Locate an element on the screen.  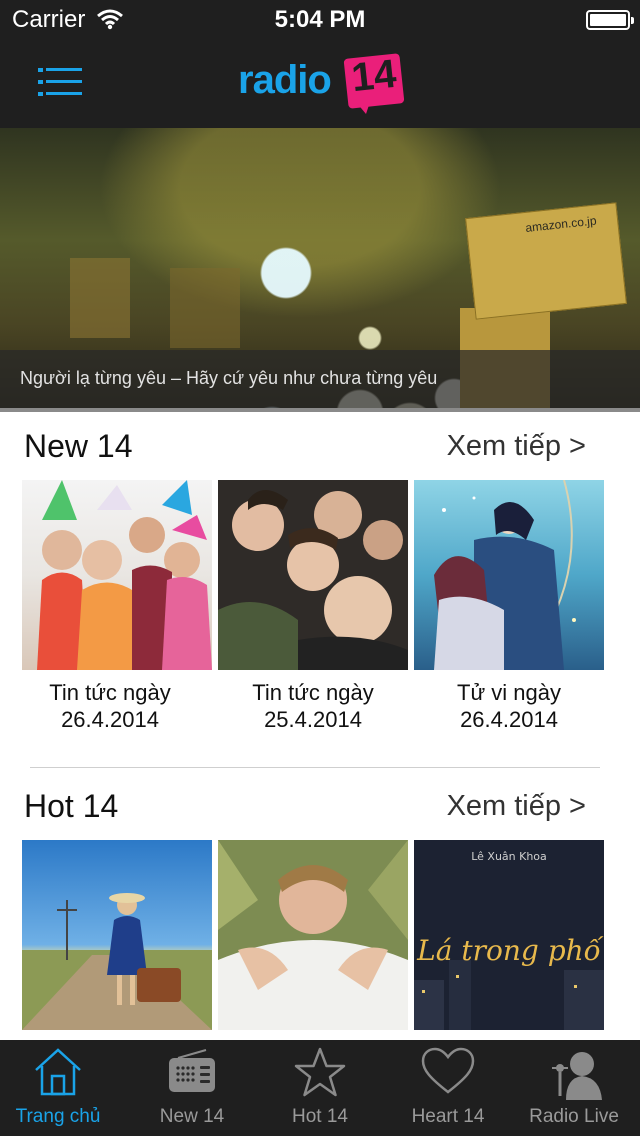
battery-icon is located at coordinates (610, 20).